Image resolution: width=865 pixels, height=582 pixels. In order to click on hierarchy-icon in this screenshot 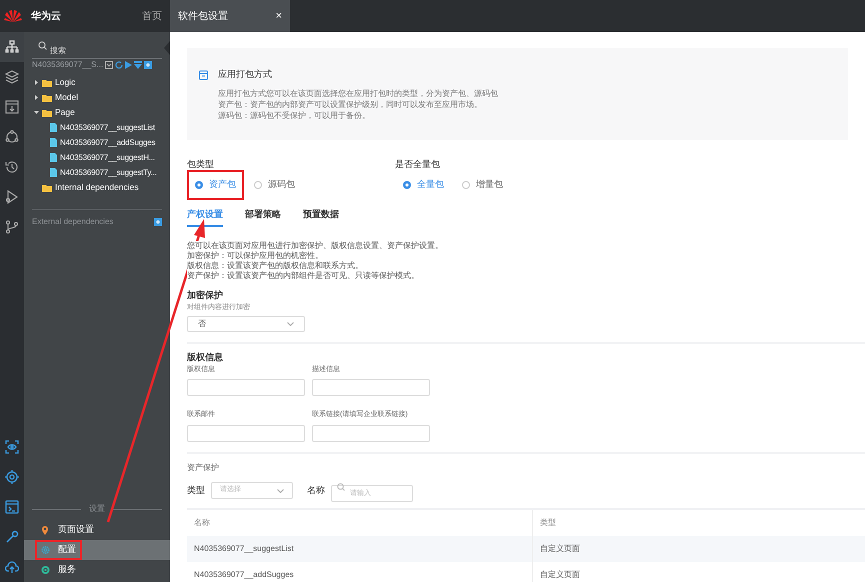, I will do `click(12, 47)`.